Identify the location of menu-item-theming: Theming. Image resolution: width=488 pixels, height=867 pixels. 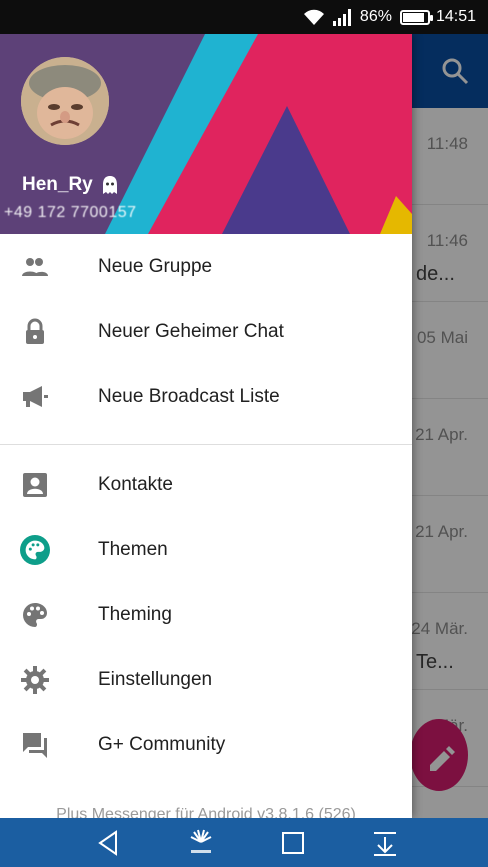
(206, 614).